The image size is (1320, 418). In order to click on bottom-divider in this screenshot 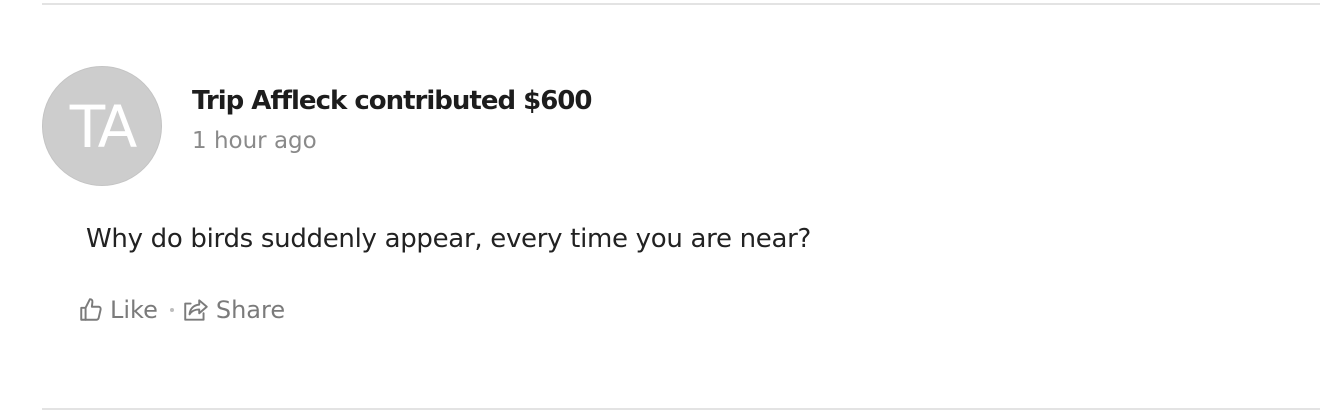, I will do `click(681, 409)`.